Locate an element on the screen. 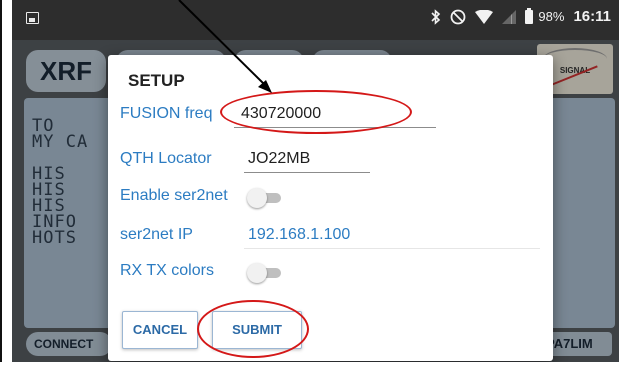 This screenshot has width=619, height=367. fusion-freq-input: 430720000 is located at coordinates (281, 114).